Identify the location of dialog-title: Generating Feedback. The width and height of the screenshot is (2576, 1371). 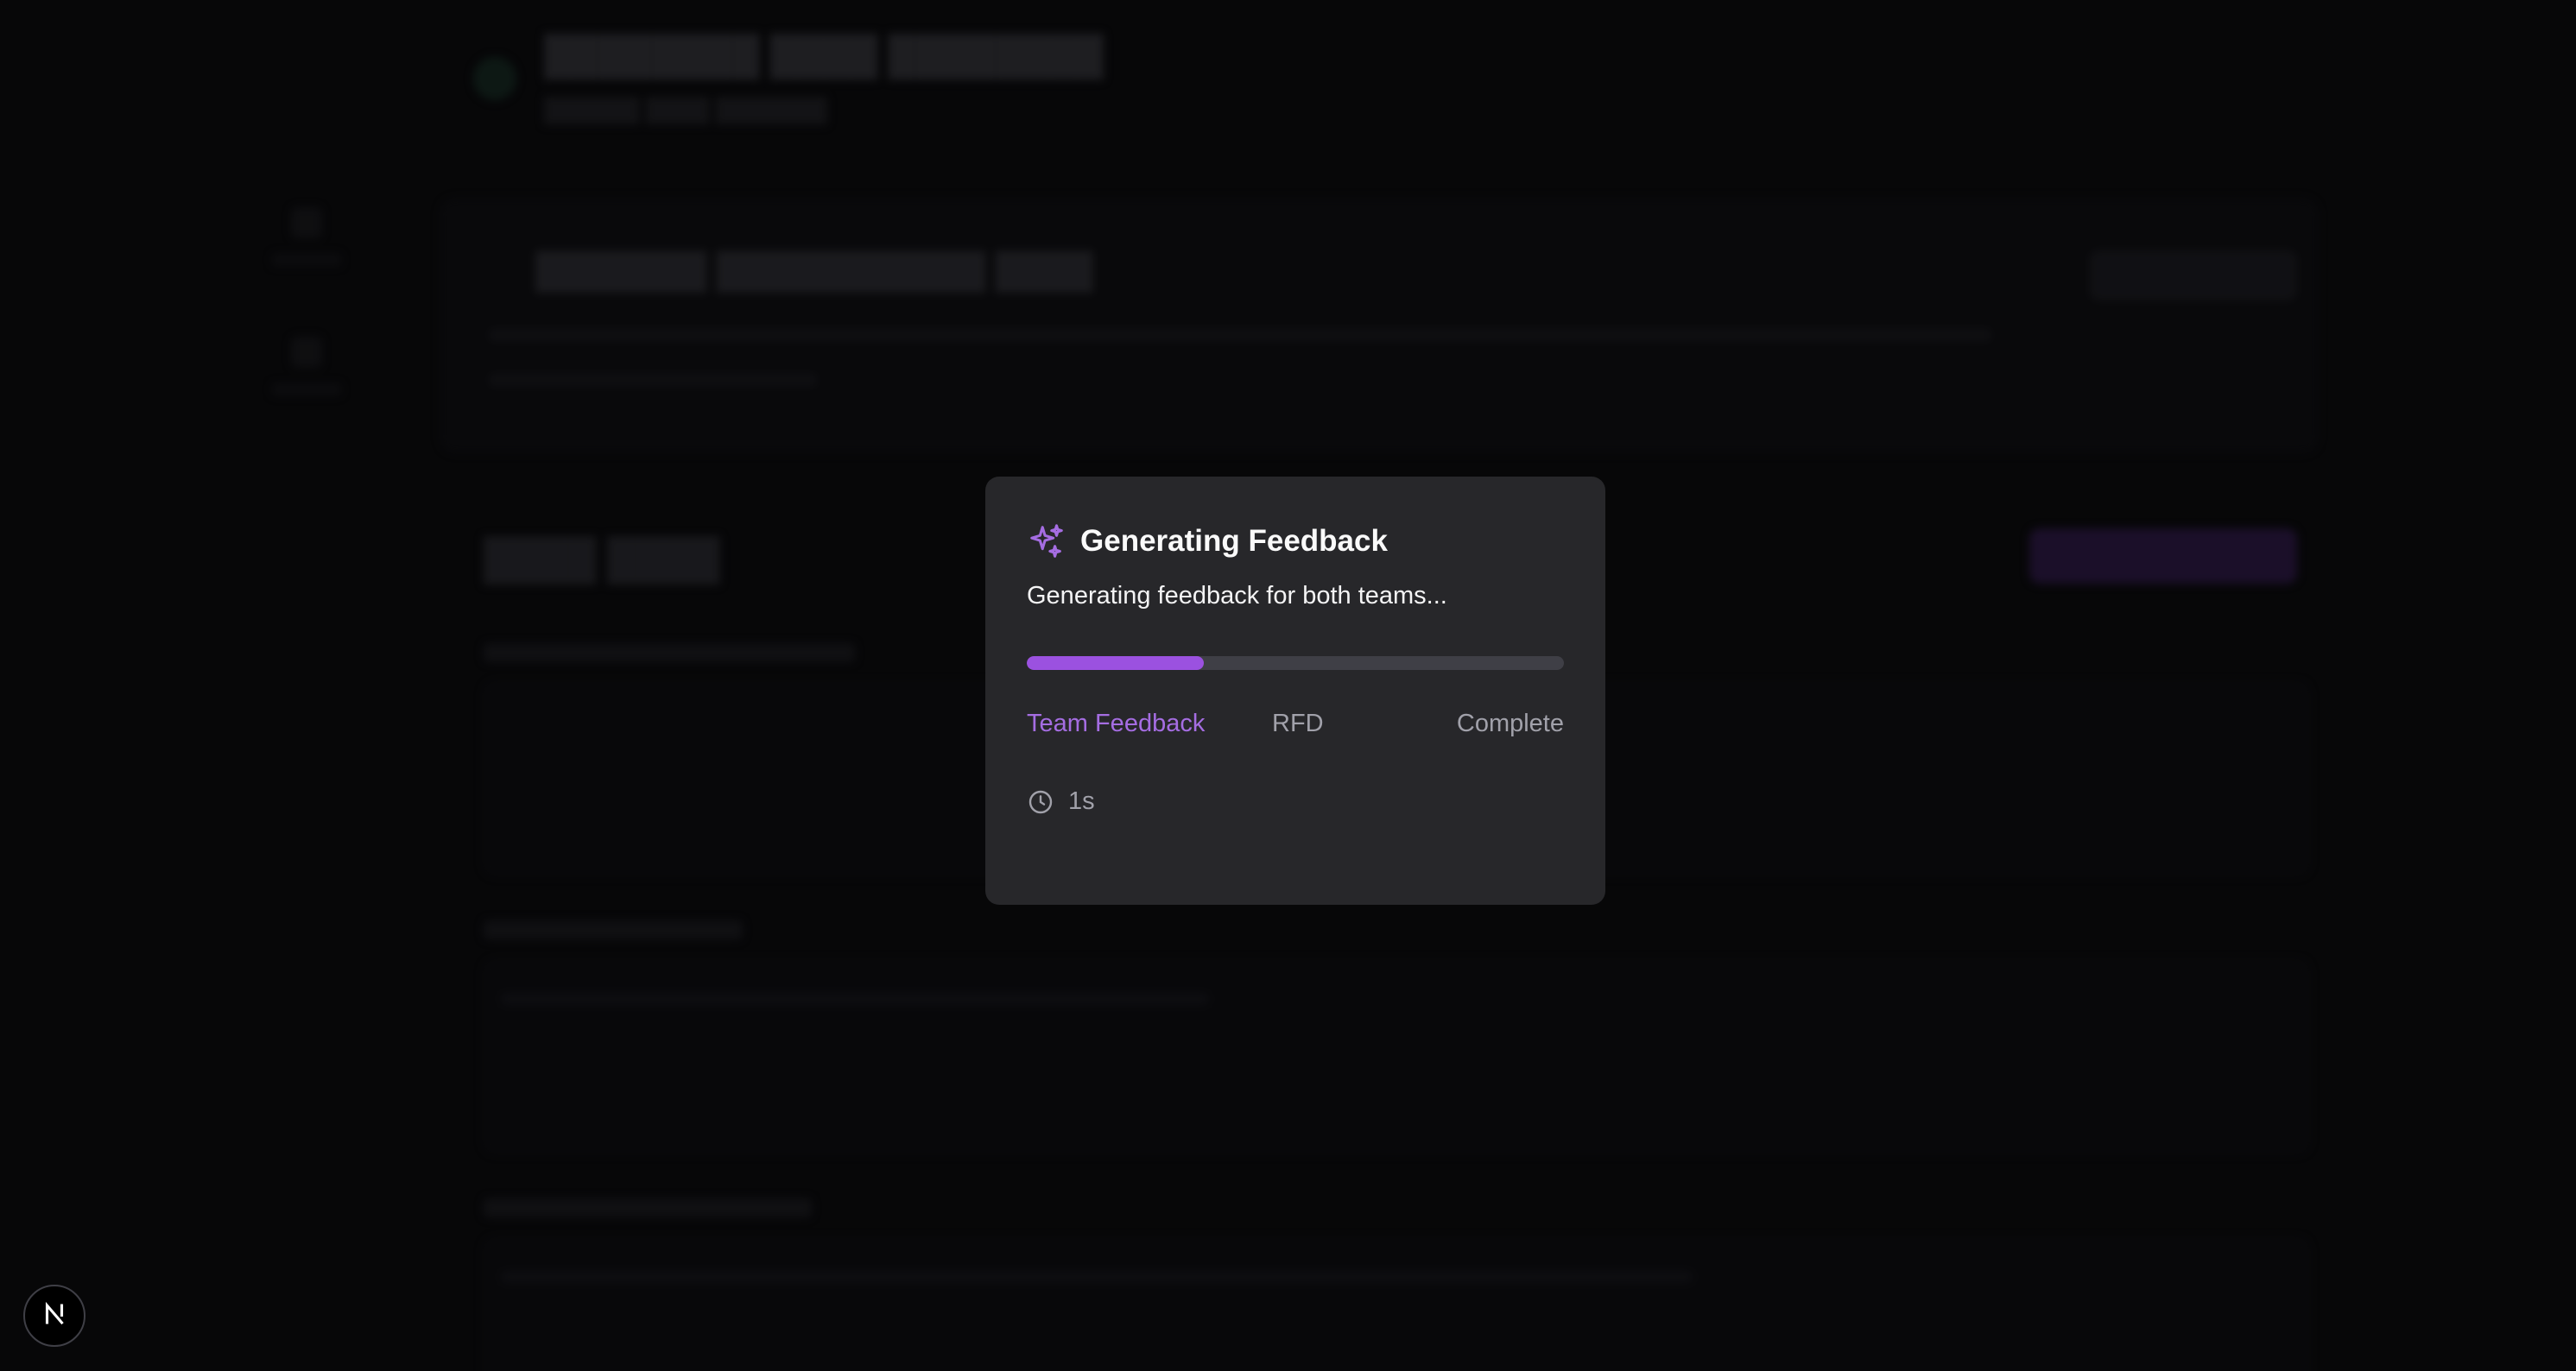
(1234, 541).